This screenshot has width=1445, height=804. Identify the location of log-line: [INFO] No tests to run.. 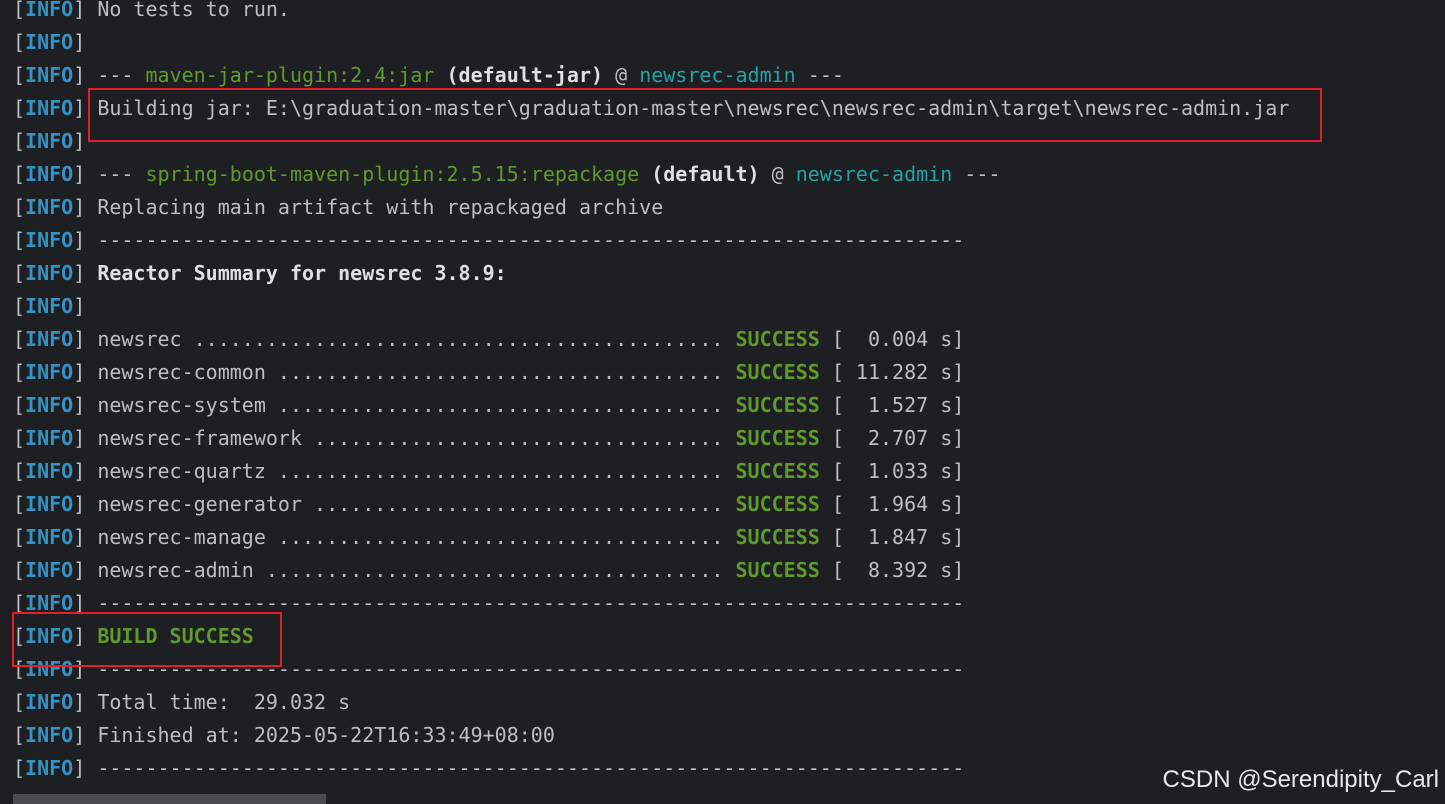
(151, 10).